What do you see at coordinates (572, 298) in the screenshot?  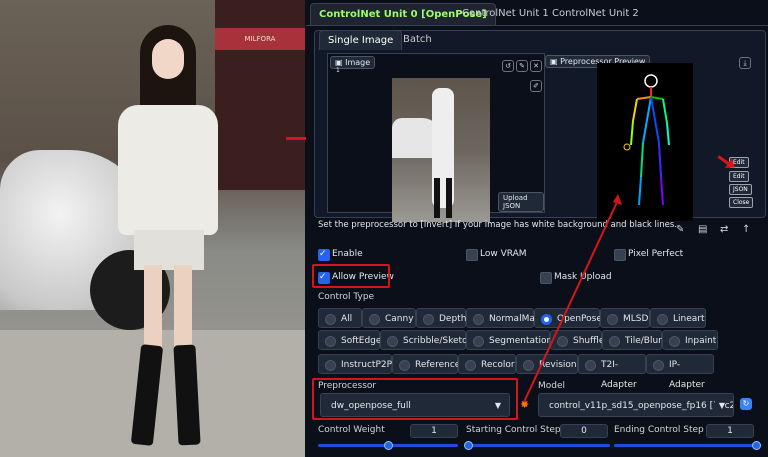 I see `annotation-arrow-long` at bounding box center [572, 298].